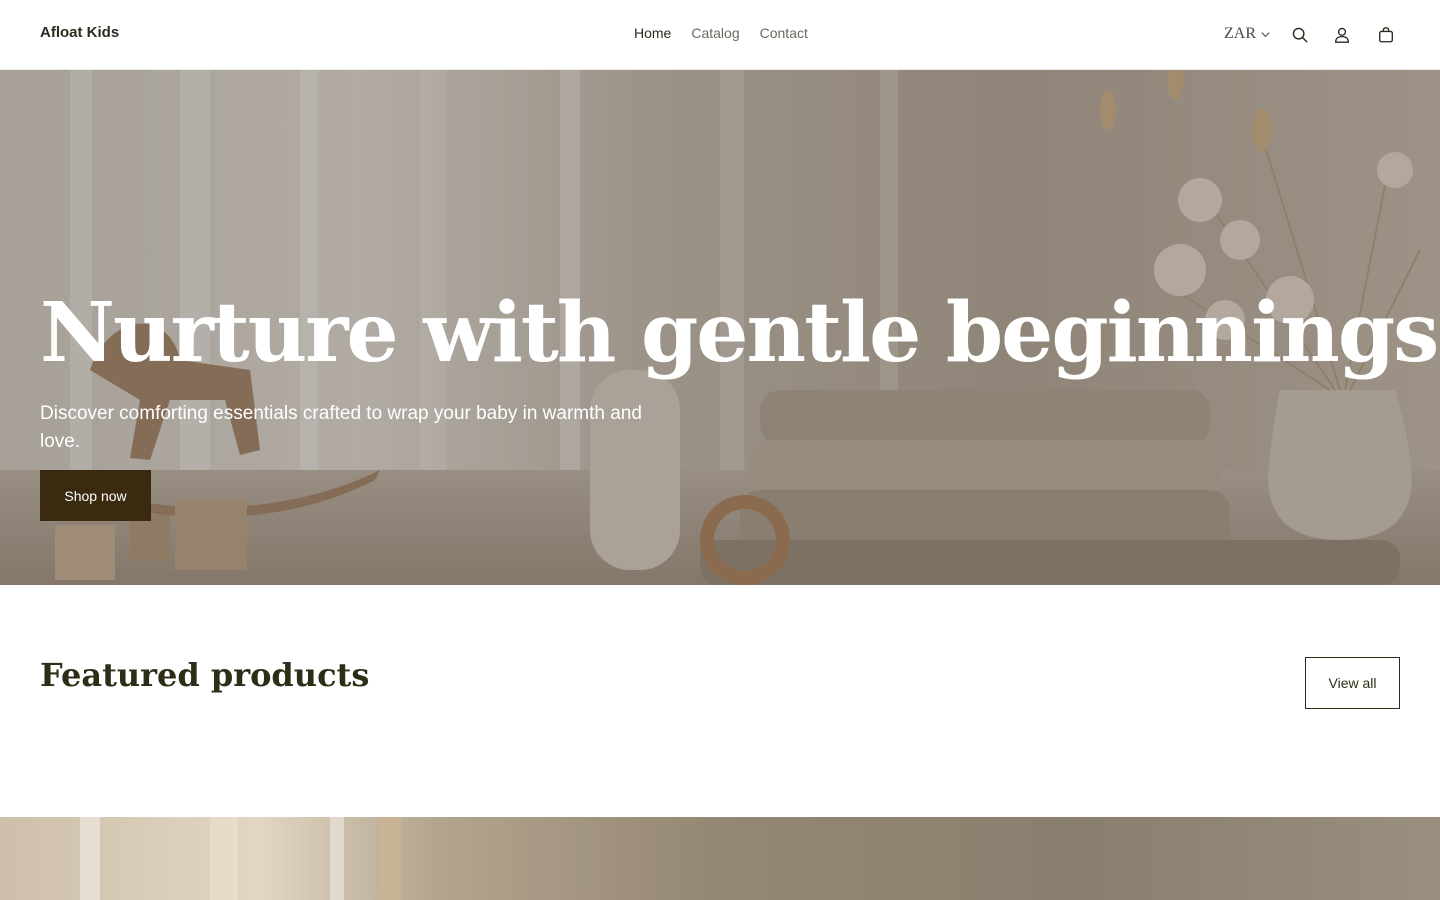 The image size is (1440, 900). I want to click on search-icon, so click(1300, 35).